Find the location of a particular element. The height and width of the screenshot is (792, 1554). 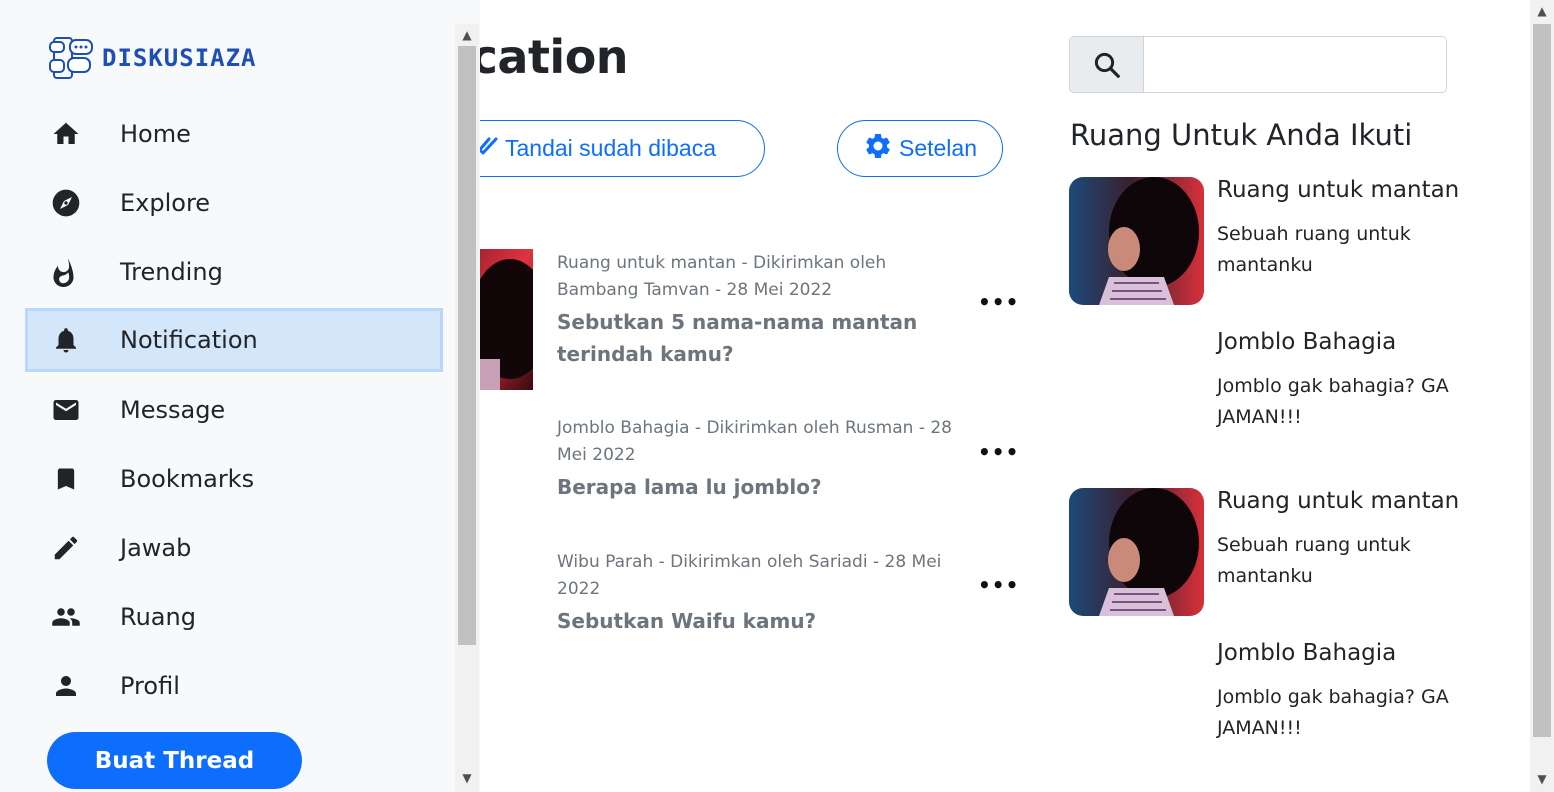

sidebar-item-label: Ruang is located at coordinates (158, 617).